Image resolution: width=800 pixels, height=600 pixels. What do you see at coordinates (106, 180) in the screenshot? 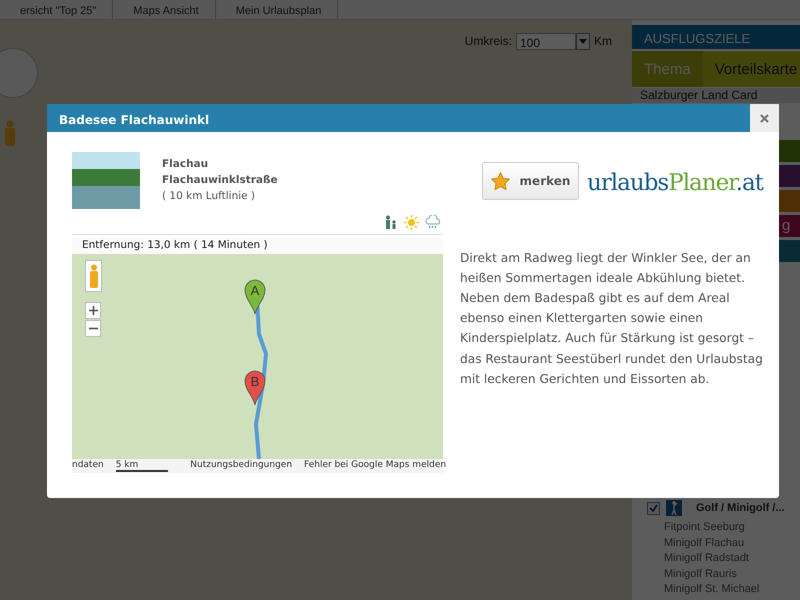
I see `photo-placeholder` at bounding box center [106, 180].